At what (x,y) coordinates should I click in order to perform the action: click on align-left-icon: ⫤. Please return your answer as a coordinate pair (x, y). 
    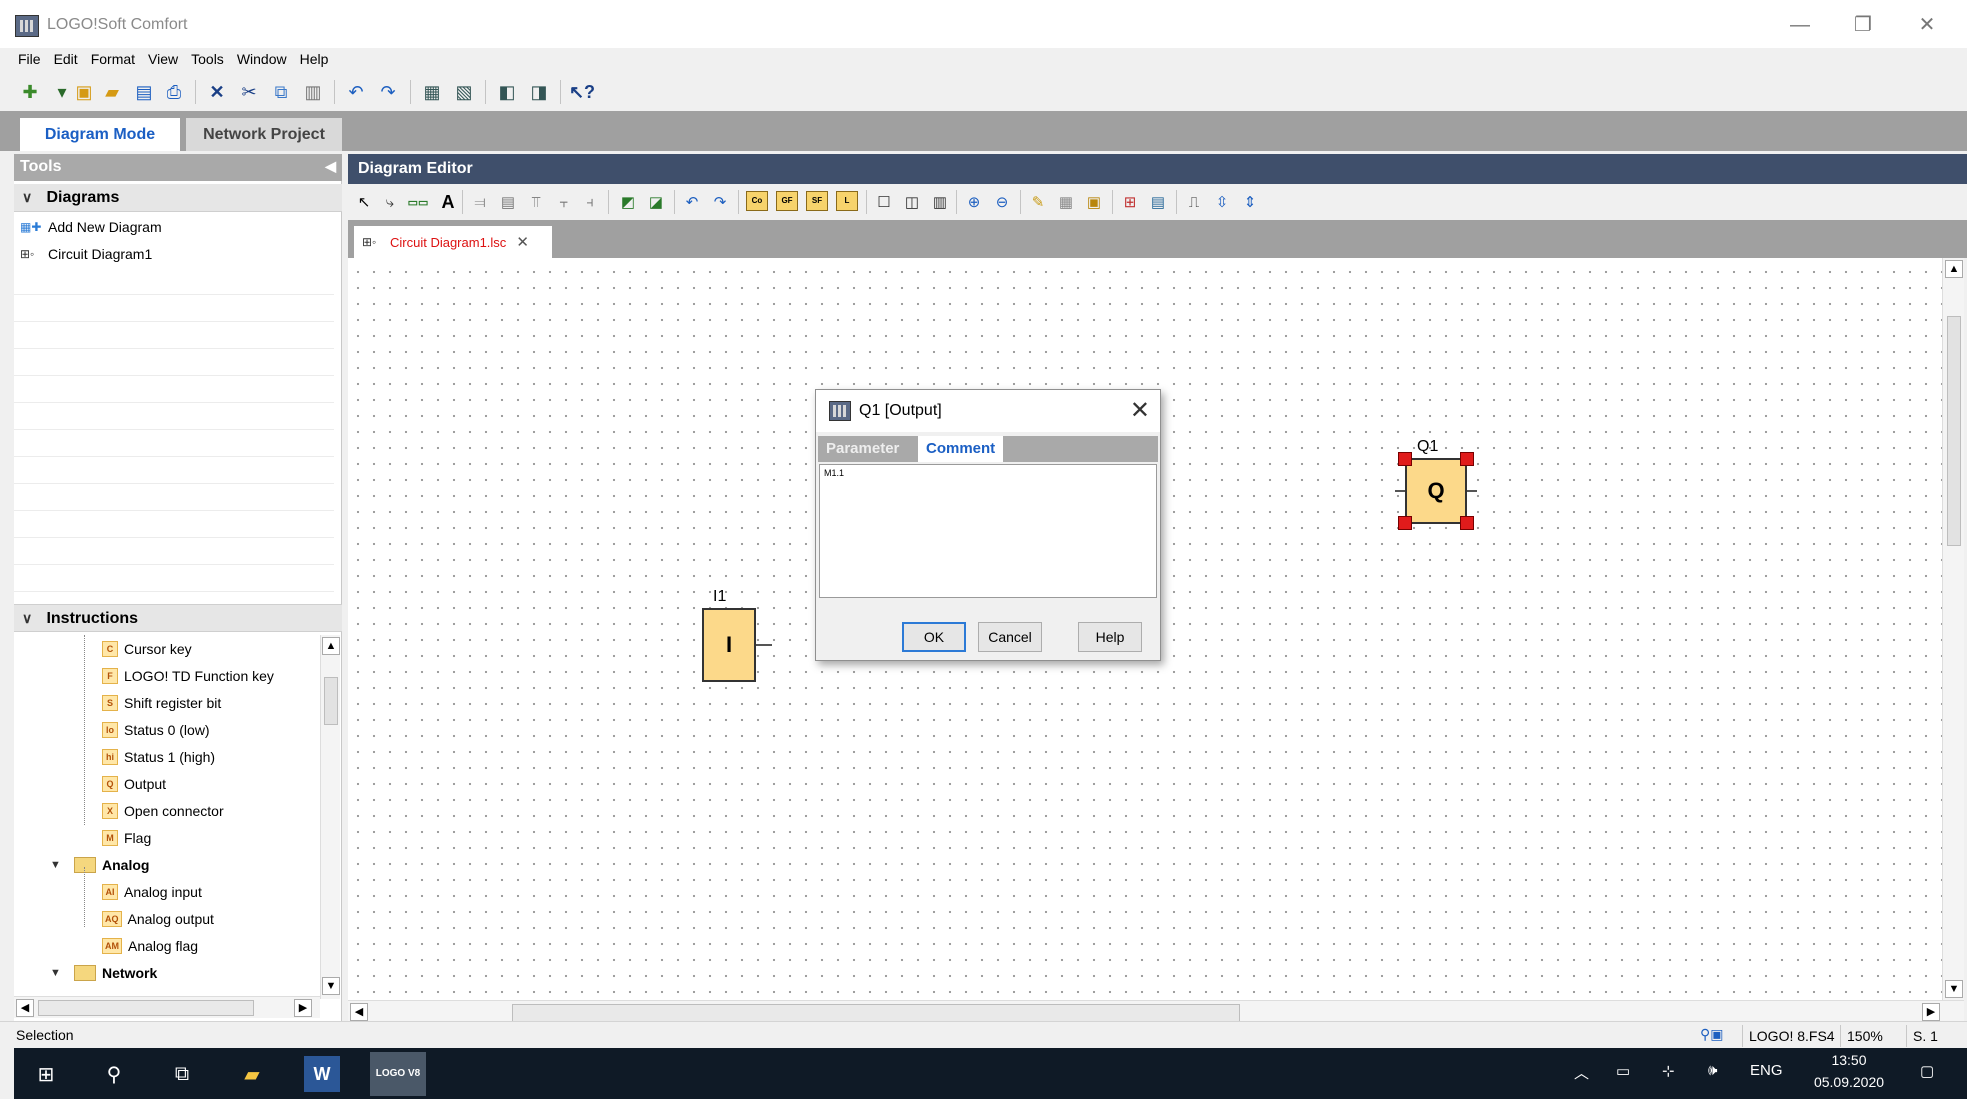
    Looking at the image, I should click on (480, 202).